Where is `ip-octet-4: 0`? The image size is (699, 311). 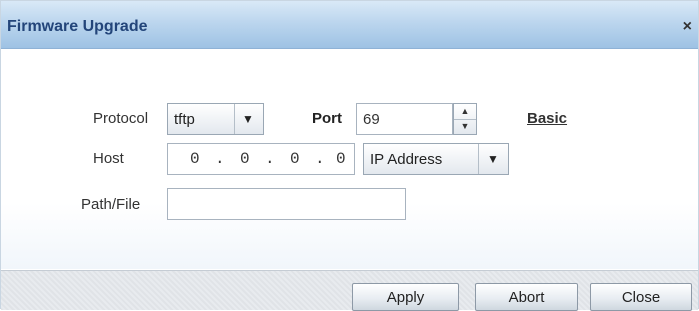
ip-octet-4: 0 is located at coordinates (341, 159).